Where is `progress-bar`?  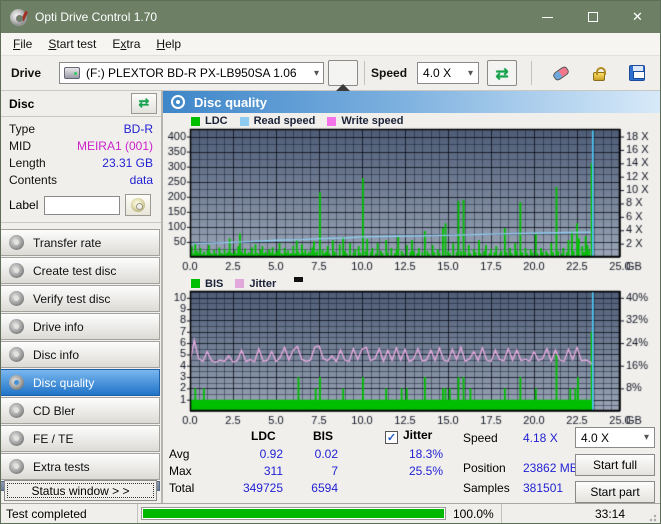 progress-bar is located at coordinates (293, 513).